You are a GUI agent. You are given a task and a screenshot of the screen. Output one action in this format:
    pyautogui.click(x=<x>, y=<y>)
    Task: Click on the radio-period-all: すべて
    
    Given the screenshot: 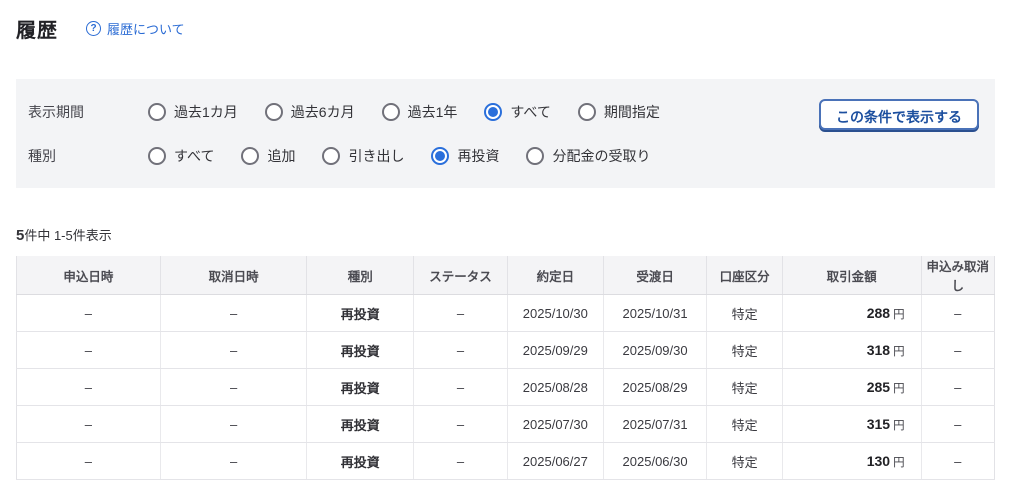 What is the action you would take?
    pyautogui.click(x=517, y=112)
    